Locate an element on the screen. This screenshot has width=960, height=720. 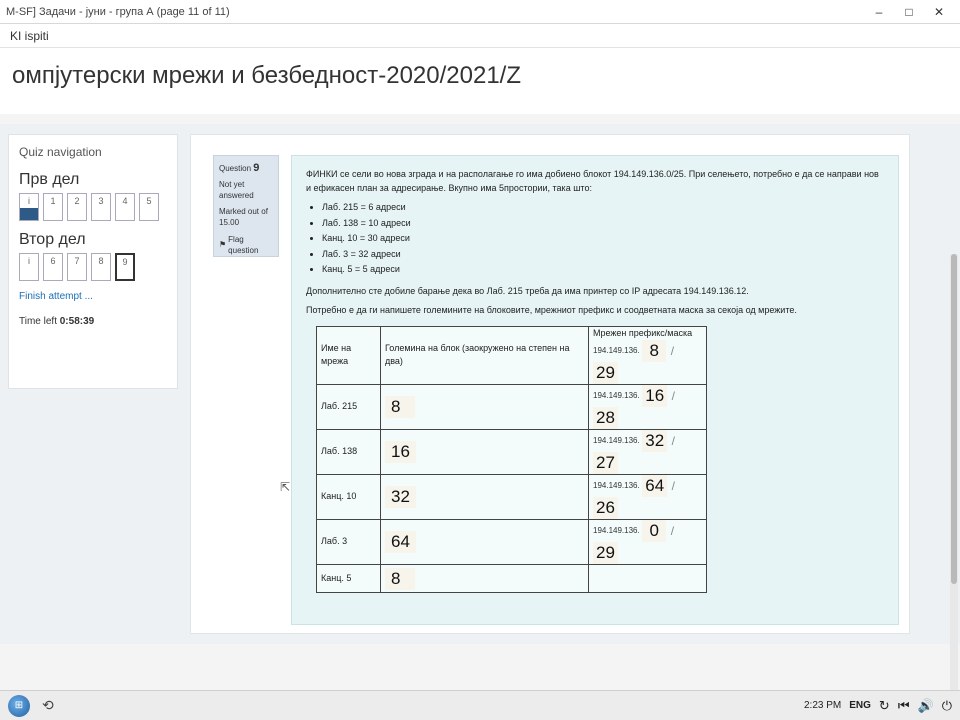
prefix-octet-input: 32 is located at coordinates (655, 441).